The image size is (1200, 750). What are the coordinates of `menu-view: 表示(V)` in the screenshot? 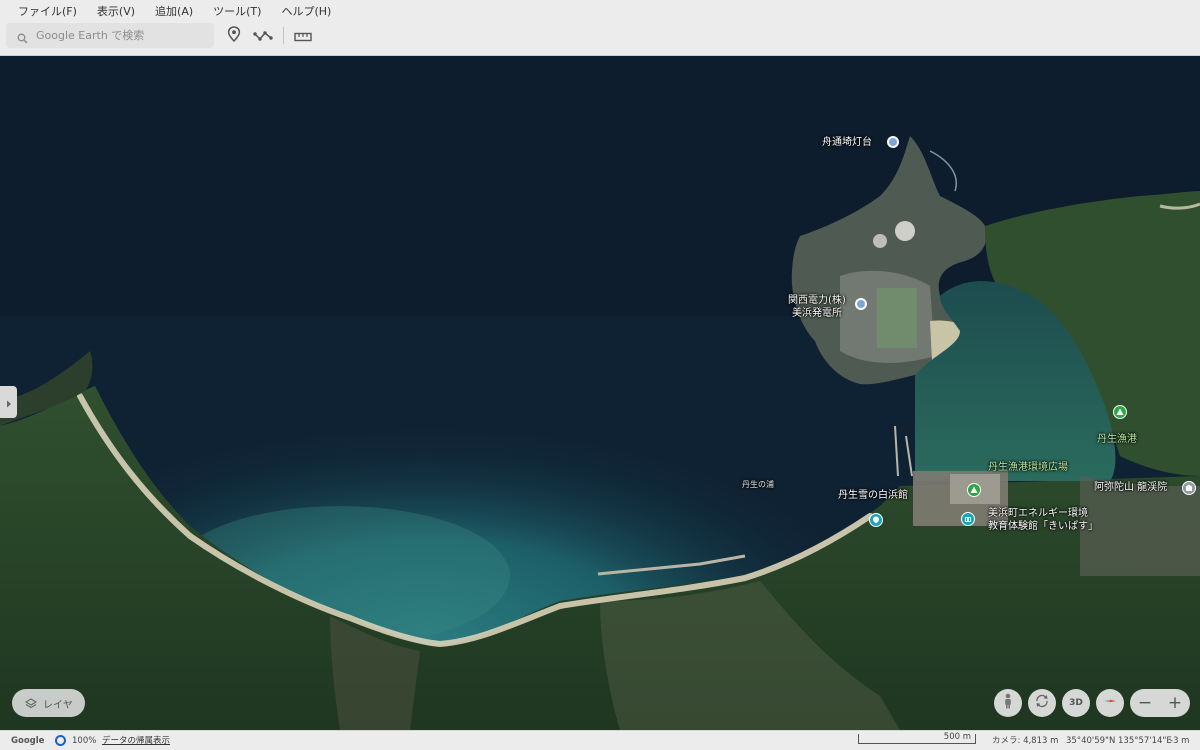 It's located at (116, 12).